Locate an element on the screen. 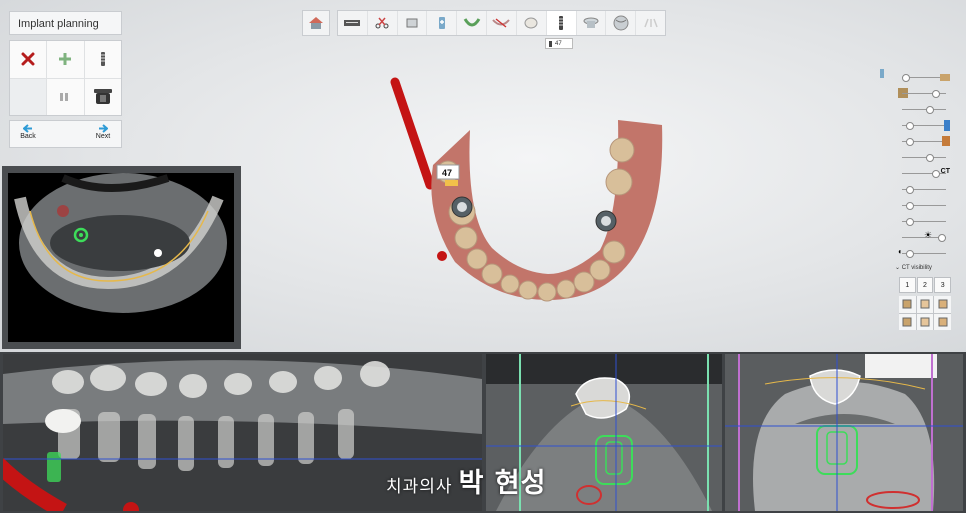 The width and height of the screenshot is (966, 513). opacity-slider-ct: CT is located at coordinates (916, 174).